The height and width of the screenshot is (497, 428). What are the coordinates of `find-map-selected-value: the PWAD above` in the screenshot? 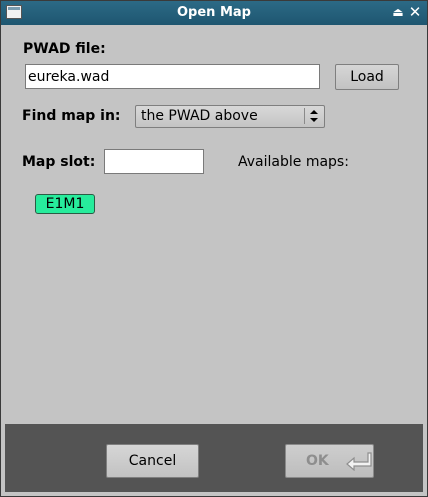 It's located at (199, 116).